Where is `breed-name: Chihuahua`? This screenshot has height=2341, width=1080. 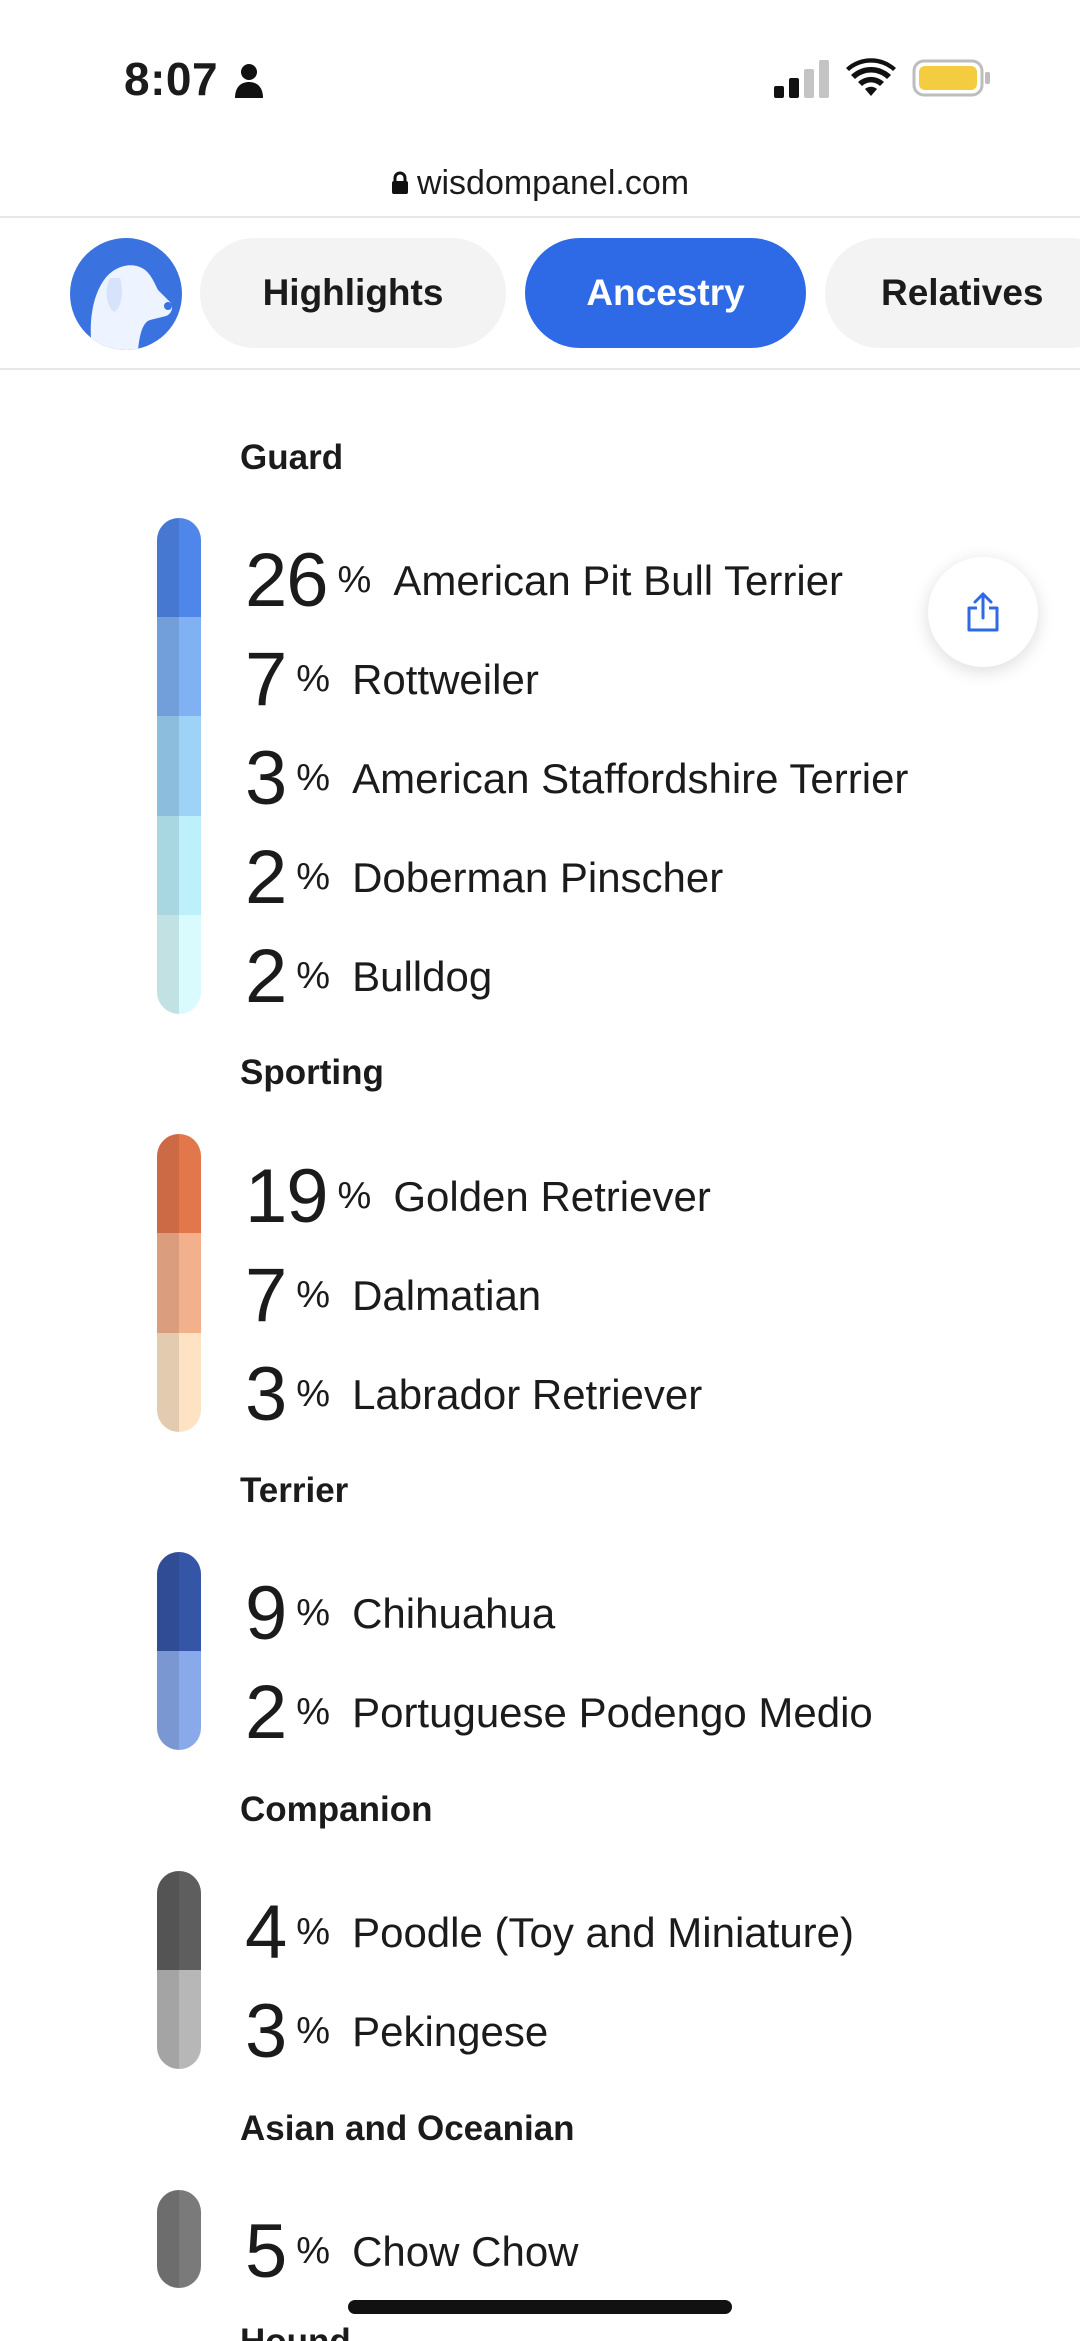 breed-name: Chihuahua is located at coordinates (454, 1613).